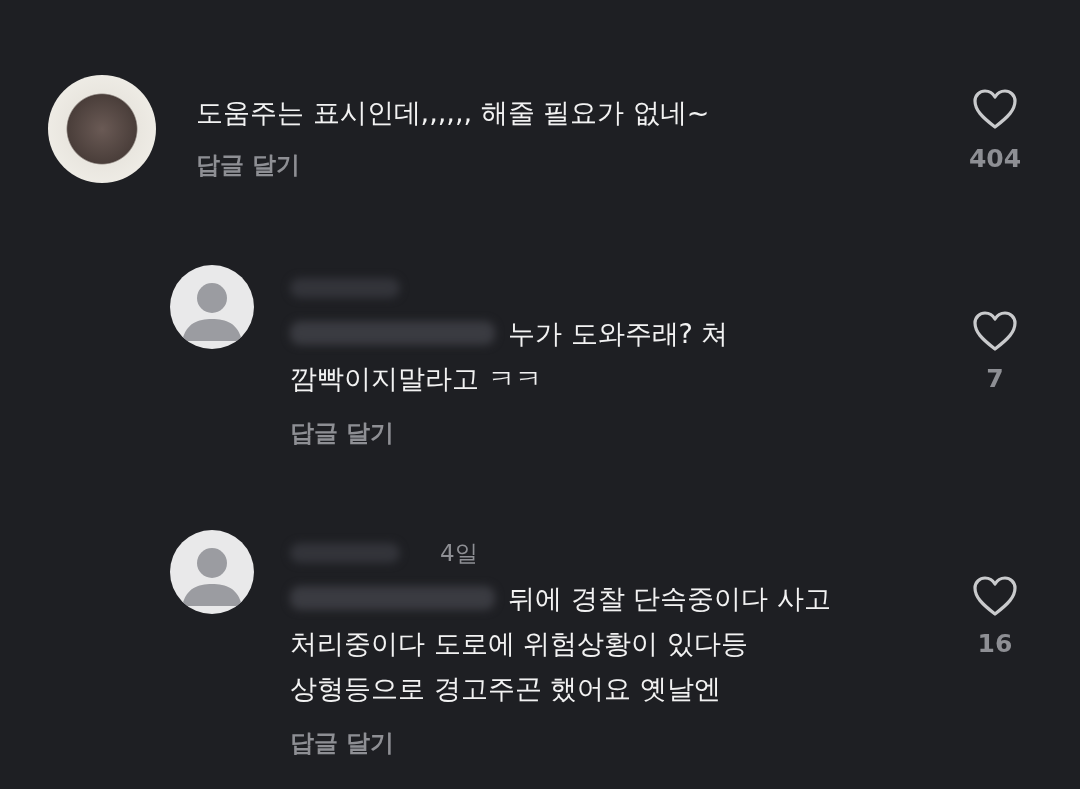 This screenshot has width=1080, height=789. I want to click on comment-text: 도움주는 표시인데,,,,,, 해줄 필요가 없네~, so click(453, 113).